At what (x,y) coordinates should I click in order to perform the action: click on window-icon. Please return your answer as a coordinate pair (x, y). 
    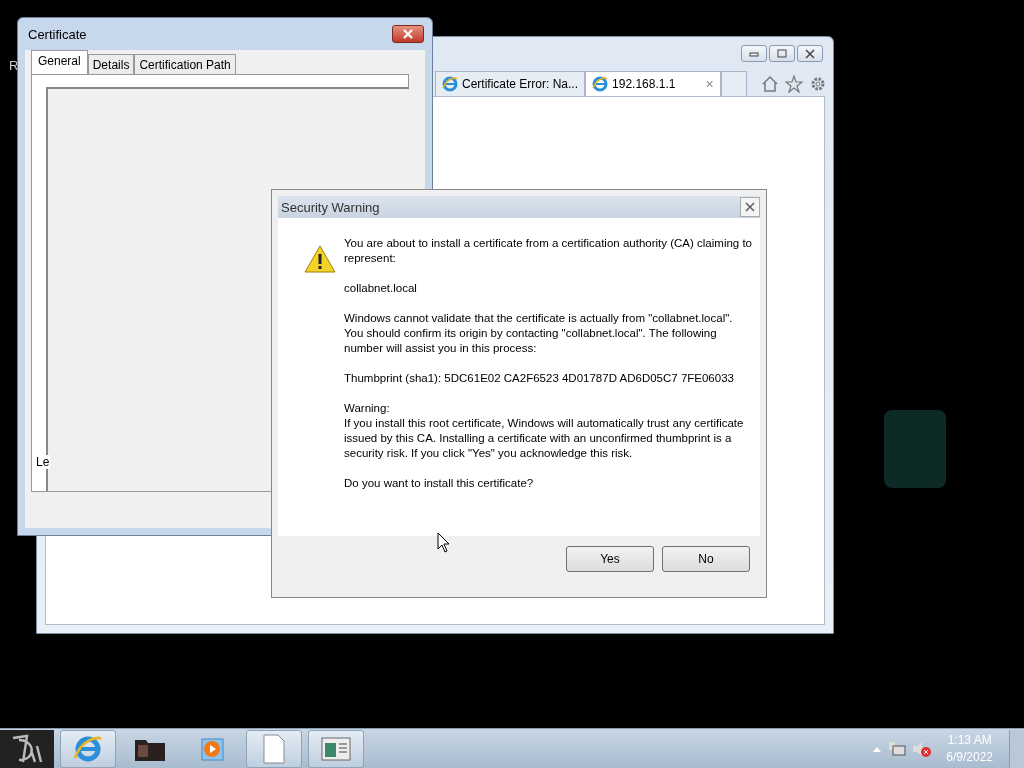
    Looking at the image, I should click on (336, 748).